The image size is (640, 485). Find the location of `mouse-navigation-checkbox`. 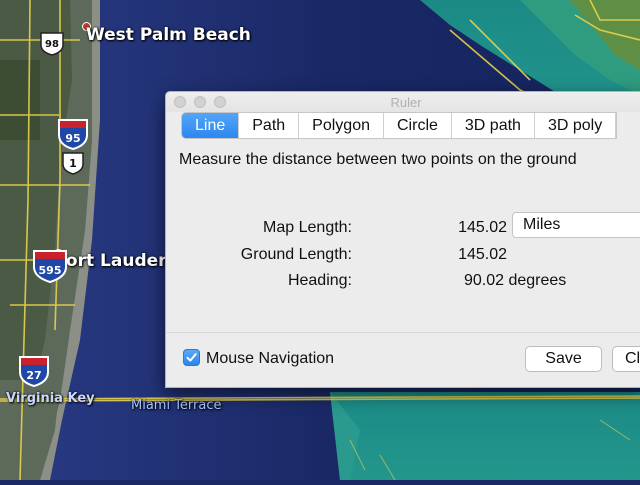

mouse-navigation-checkbox is located at coordinates (191, 357).